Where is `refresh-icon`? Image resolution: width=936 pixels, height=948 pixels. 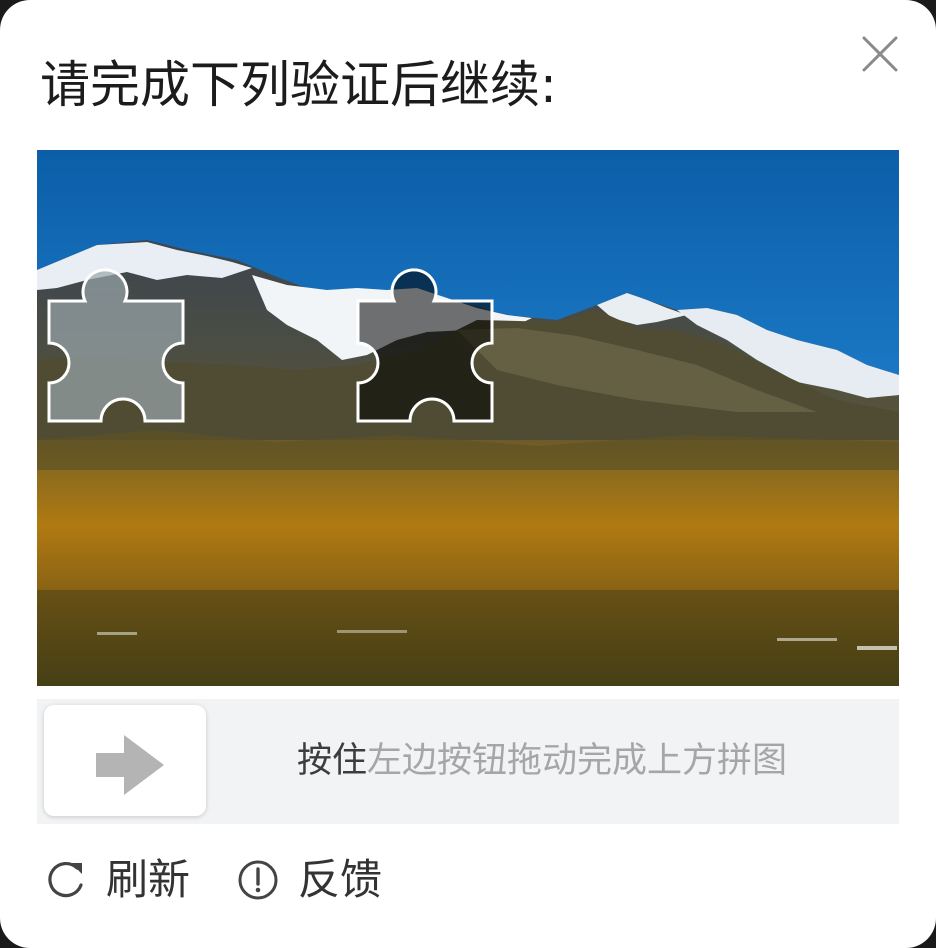
refresh-icon is located at coordinates (65, 879).